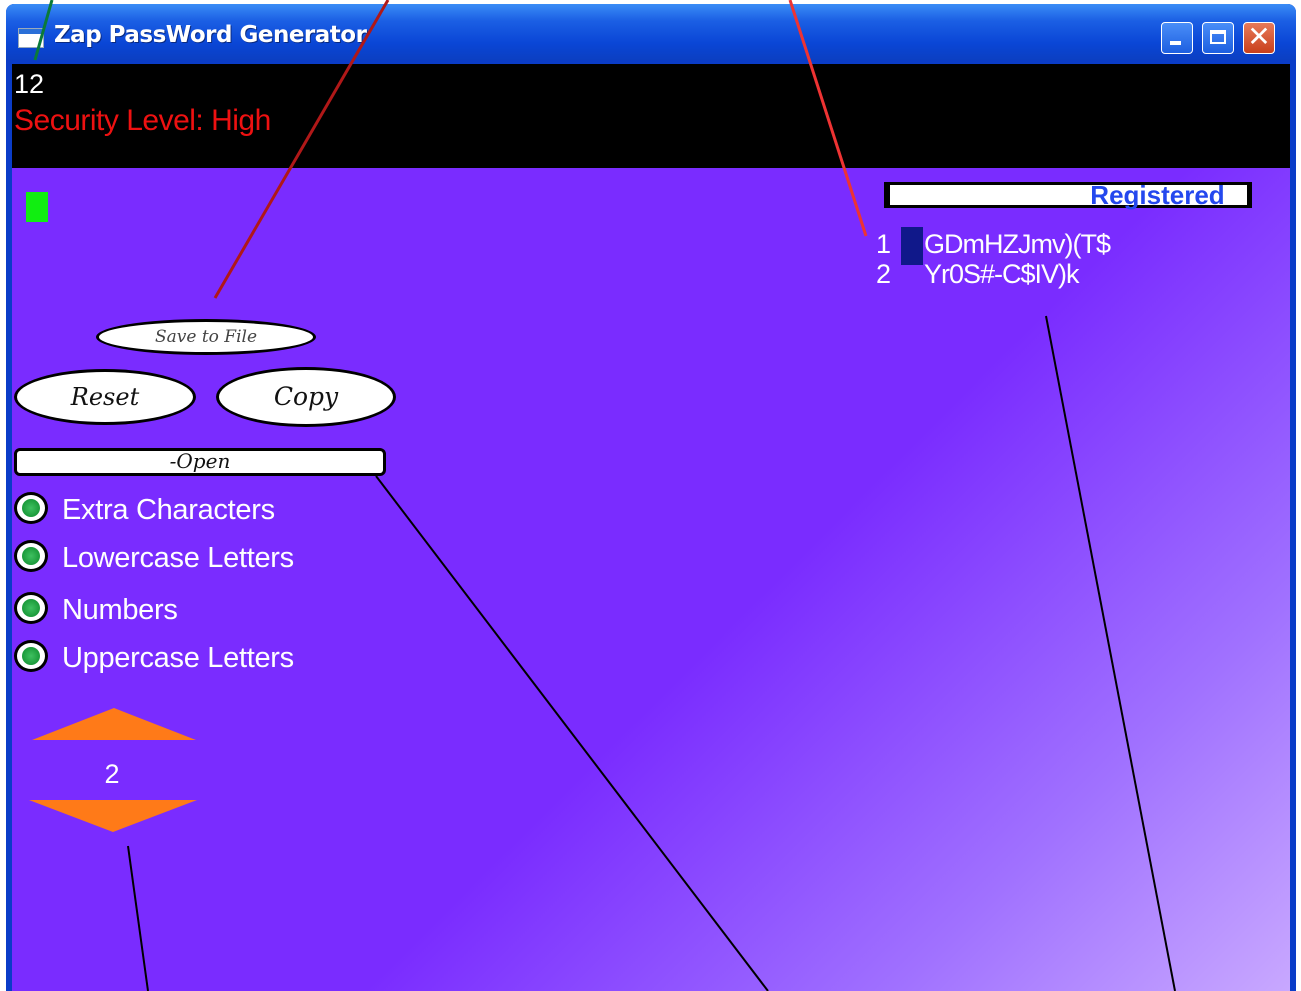  Describe the element at coordinates (1068, 195) in the screenshot. I see `registered-badge: Registered` at that location.